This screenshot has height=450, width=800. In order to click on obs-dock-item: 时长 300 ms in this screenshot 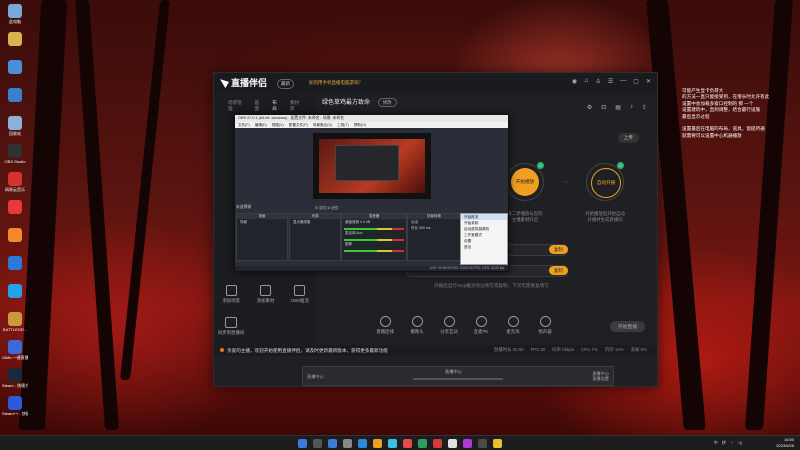, I will do `click(434, 228)`.